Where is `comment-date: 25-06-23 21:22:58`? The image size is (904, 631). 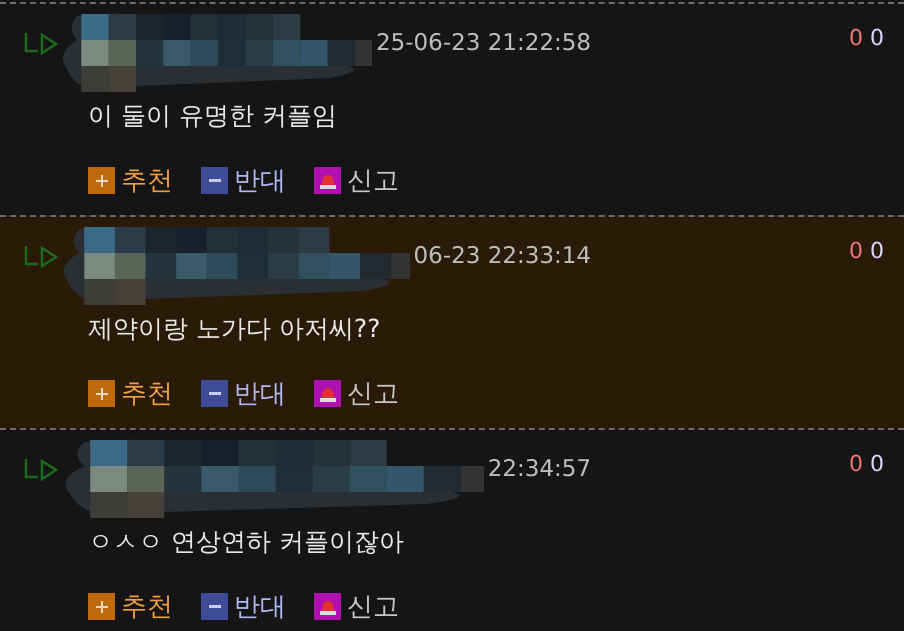 comment-date: 25-06-23 21:22:58 is located at coordinates (483, 43).